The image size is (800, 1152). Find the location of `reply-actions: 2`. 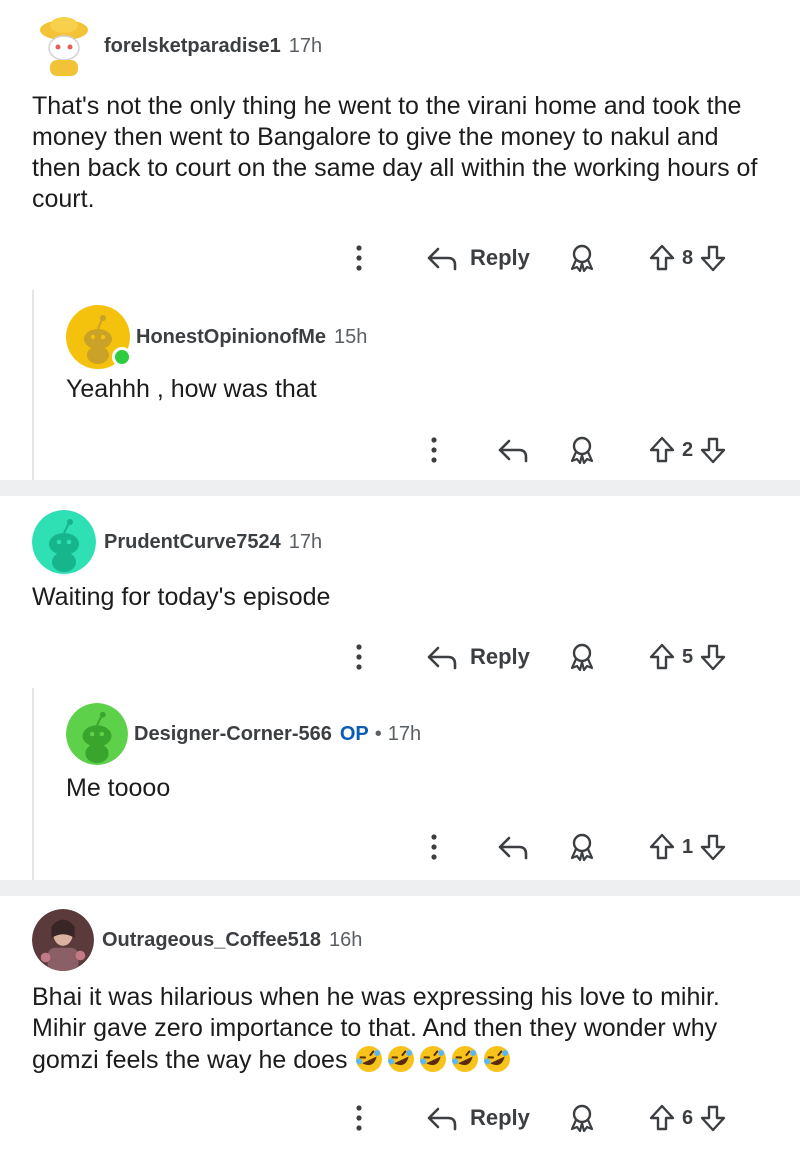

reply-actions: 2 is located at coordinates (400, 450).